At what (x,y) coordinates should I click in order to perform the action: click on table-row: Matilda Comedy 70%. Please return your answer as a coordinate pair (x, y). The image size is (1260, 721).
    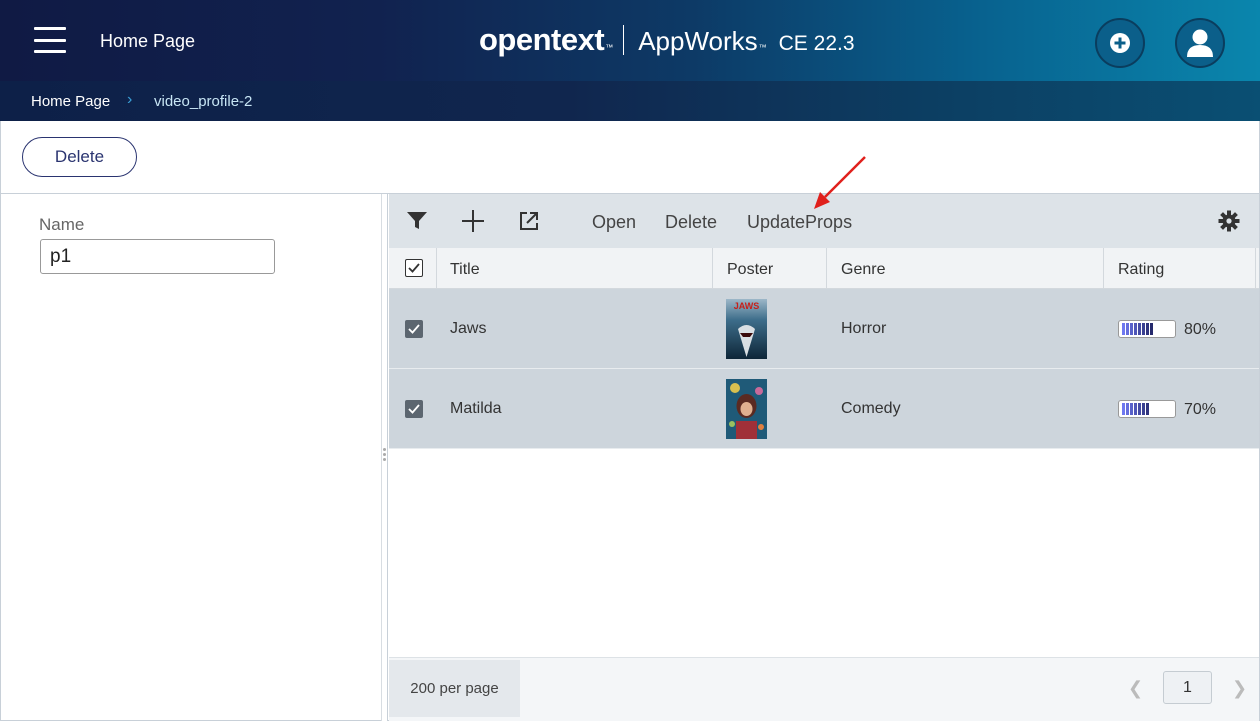
    Looking at the image, I should click on (824, 409).